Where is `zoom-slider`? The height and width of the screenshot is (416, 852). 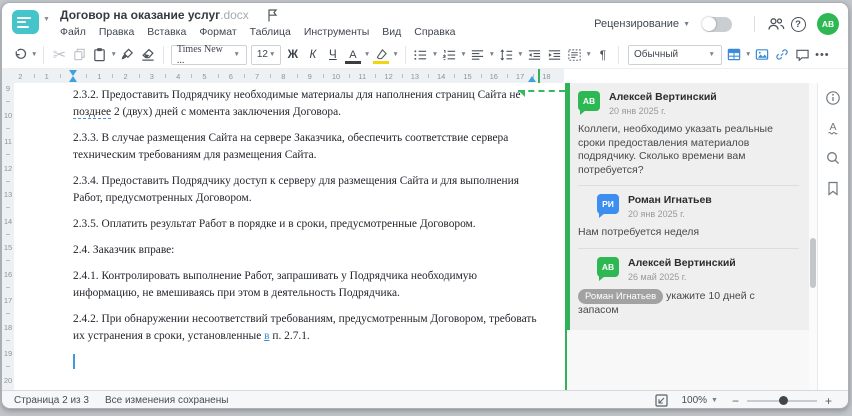
zoom-slider is located at coordinates (781, 401).